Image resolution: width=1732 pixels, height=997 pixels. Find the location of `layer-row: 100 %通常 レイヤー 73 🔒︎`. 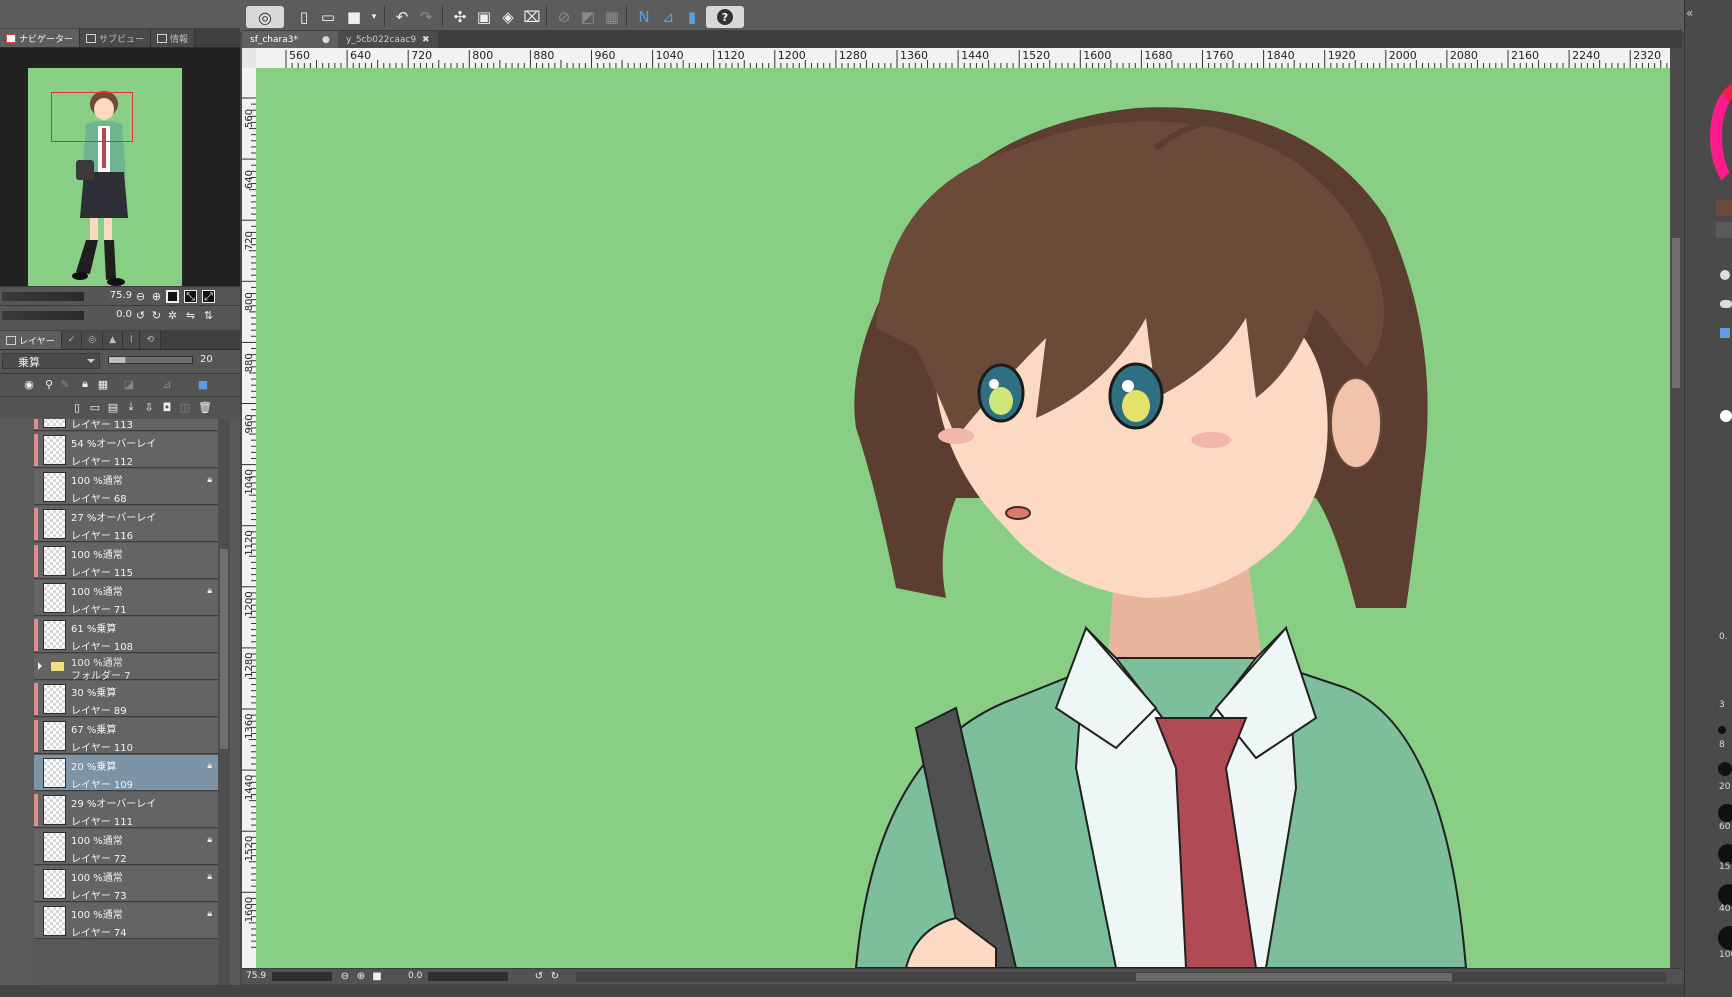

layer-row: 100 %通常 レイヤー 73 🔒︎ is located at coordinates (126, 884).